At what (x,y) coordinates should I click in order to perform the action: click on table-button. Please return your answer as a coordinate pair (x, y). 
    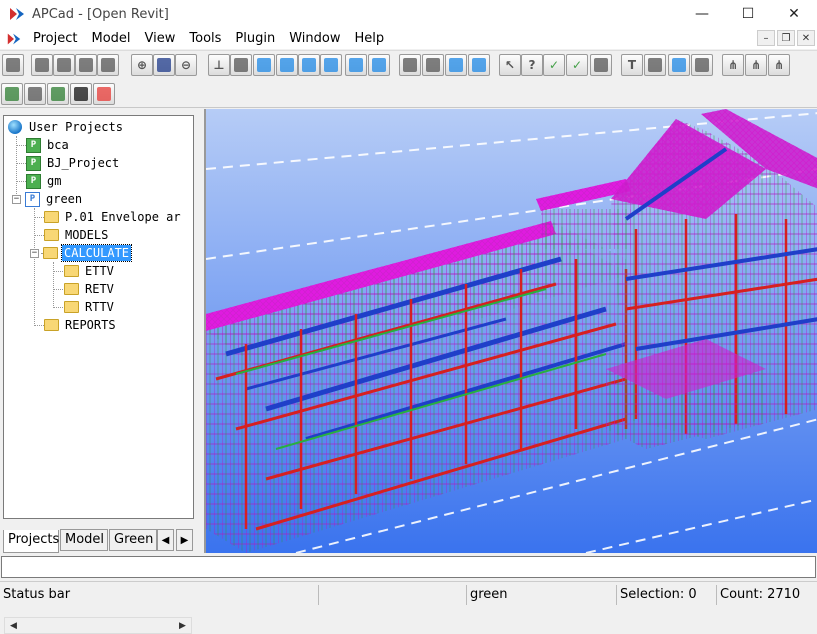
    Looking at the image, I should click on (64, 65).